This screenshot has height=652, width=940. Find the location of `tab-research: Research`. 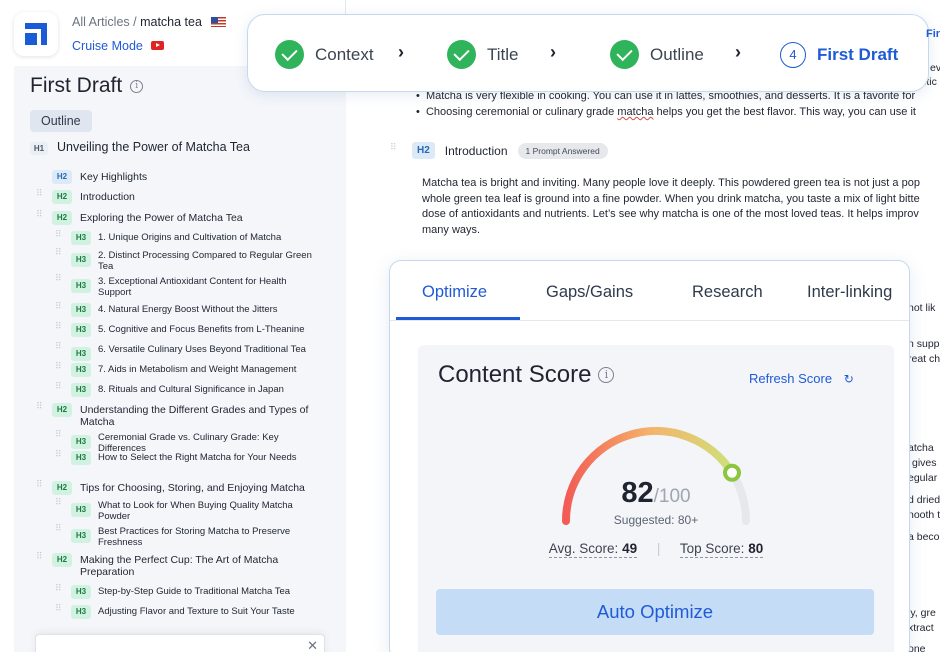

tab-research: Research is located at coordinates (727, 292).